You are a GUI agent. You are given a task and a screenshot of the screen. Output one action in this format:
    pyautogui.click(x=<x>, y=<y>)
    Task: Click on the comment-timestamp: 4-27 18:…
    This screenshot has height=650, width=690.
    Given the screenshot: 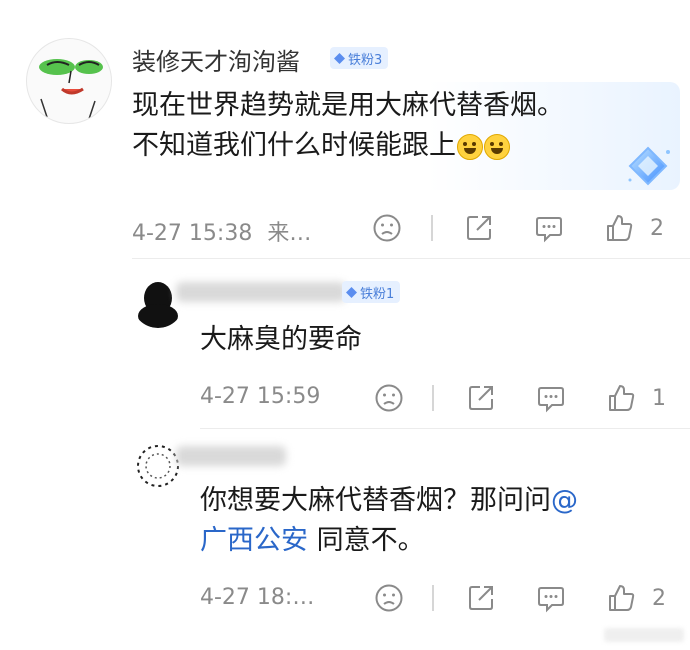 What is the action you would take?
    pyautogui.click(x=257, y=597)
    